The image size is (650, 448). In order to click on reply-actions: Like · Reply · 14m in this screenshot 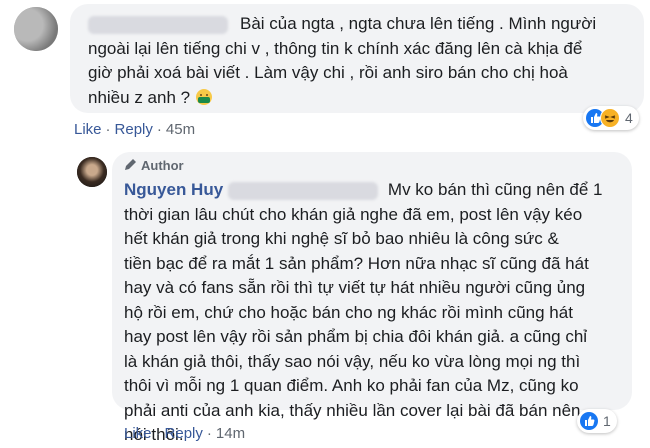, I will do `click(185, 433)`.